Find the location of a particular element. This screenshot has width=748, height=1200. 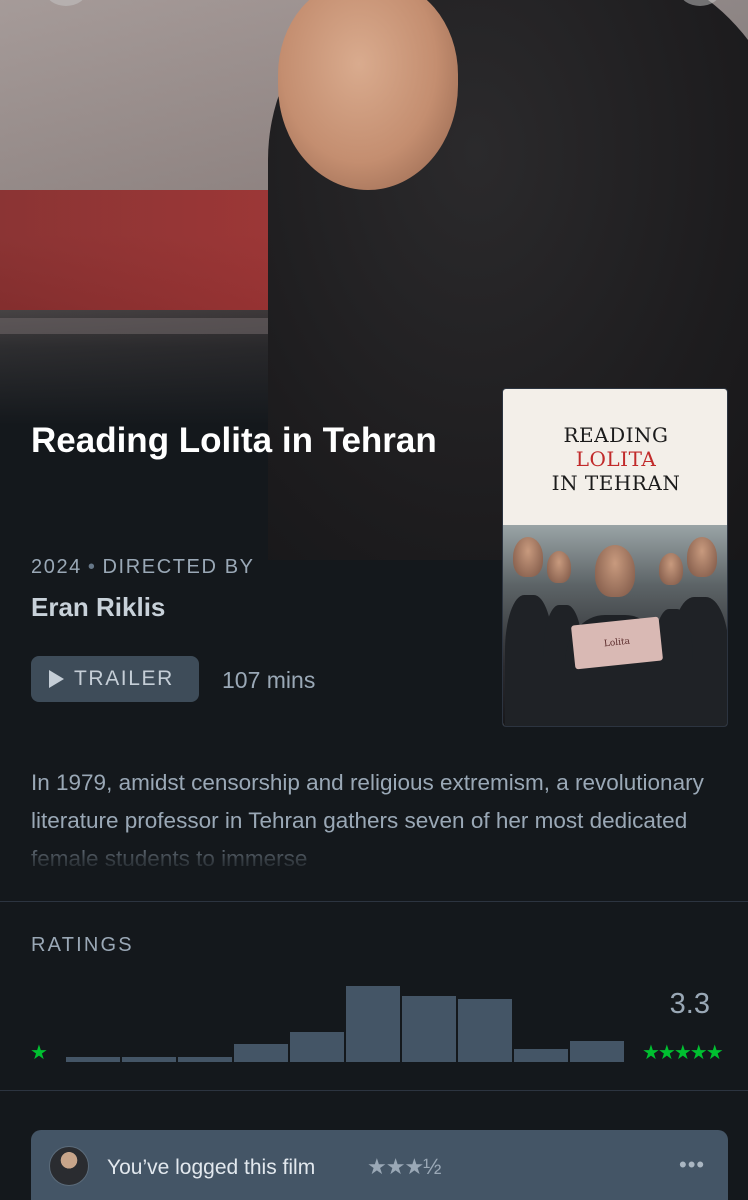

logged-film-card: You’ve logged this film ★★★½ ••• is located at coordinates (379, 1165).